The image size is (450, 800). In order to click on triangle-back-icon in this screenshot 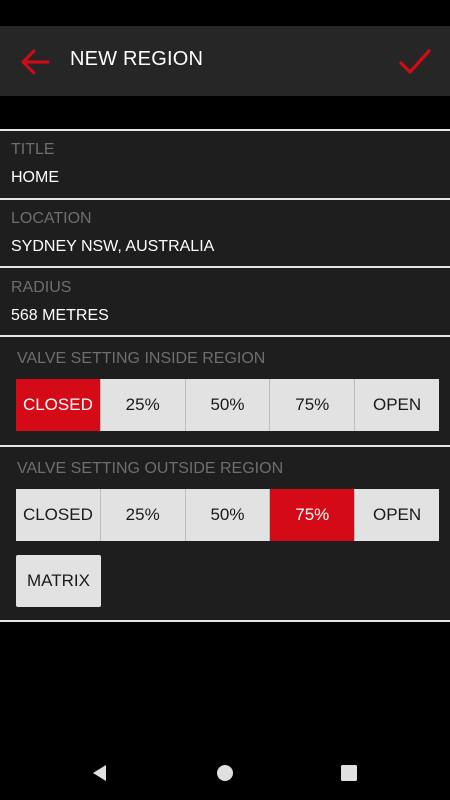, I will do `click(100, 773)`.